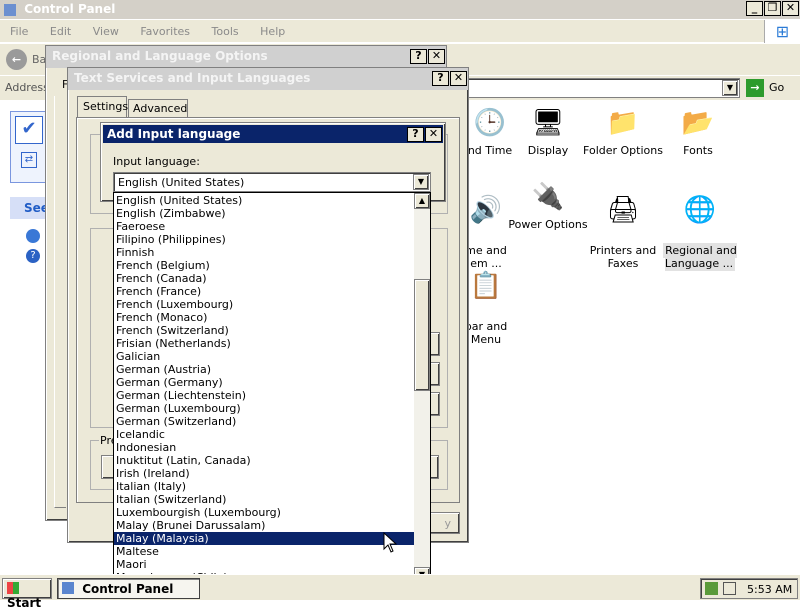 This screenshot has width=800, height=610. I want to click on switch-view-icon: ⇄, so click(29, 160).